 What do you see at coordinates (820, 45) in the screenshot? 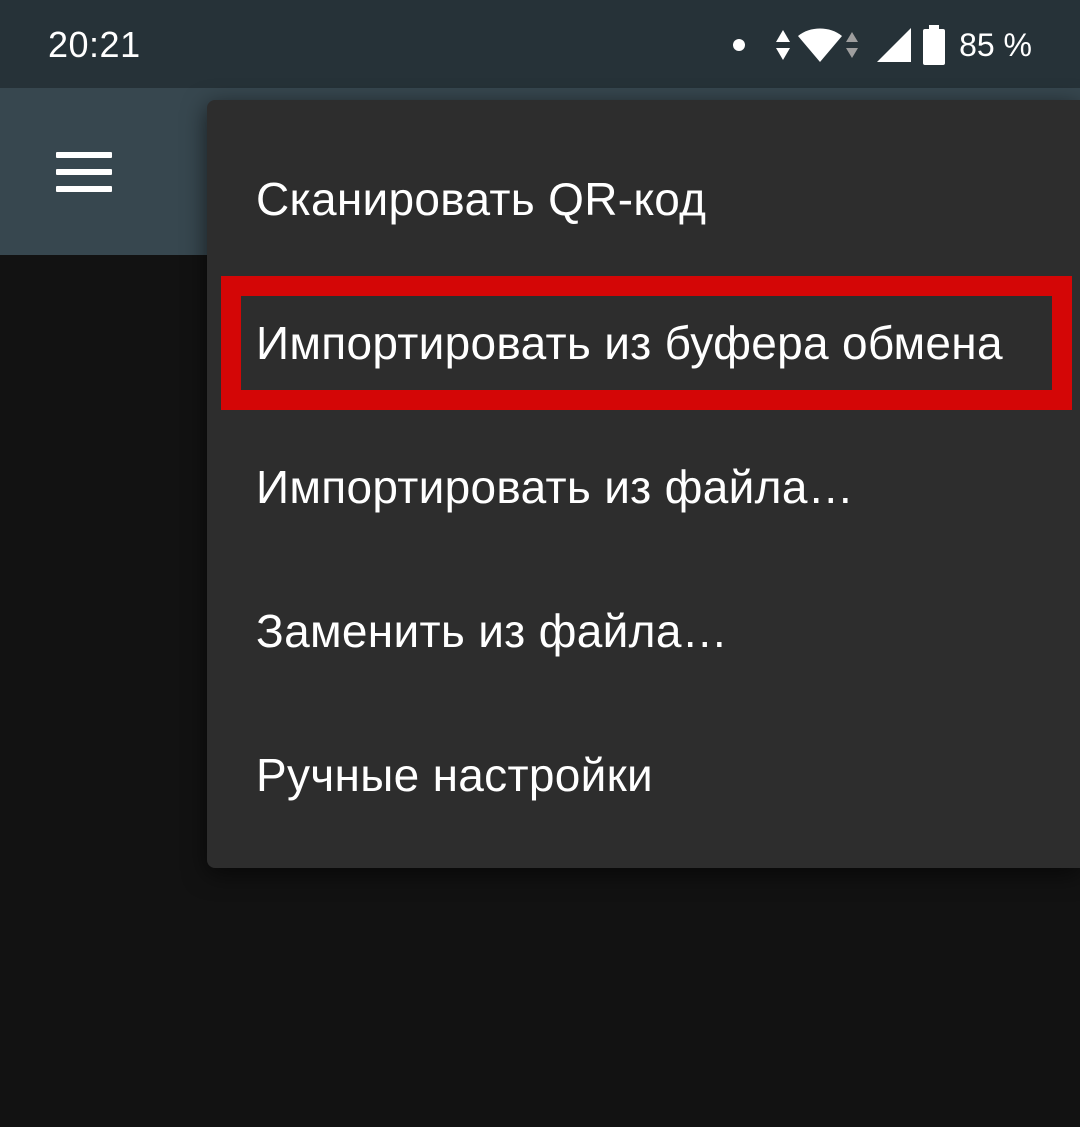
I see `wifi-icon` at bounding box center [820, 45].